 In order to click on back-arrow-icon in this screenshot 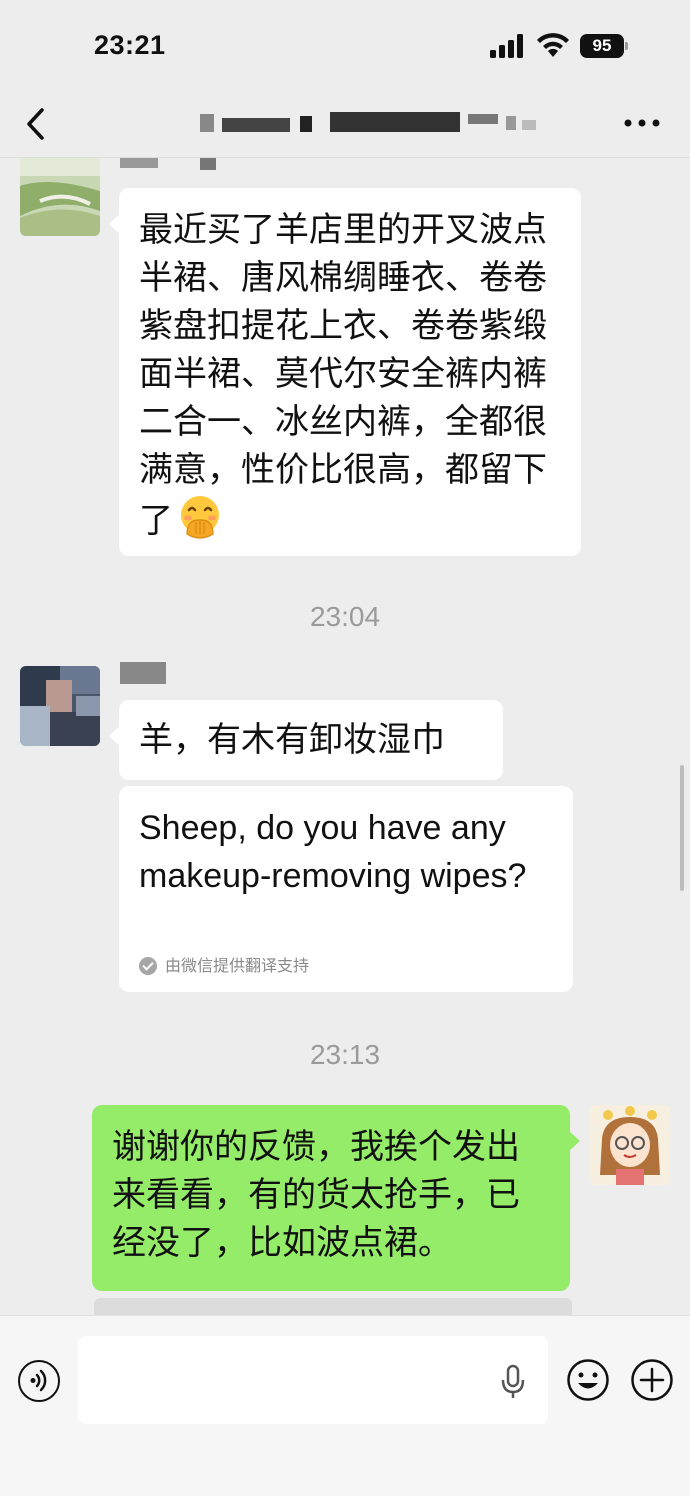, I will do `click(37, 124)`.